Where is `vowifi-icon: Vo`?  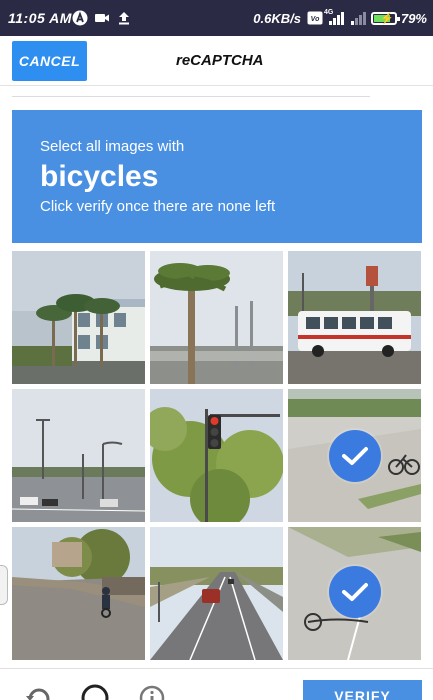 vowifi-icon: Vo is located at coordinates (315, 18).